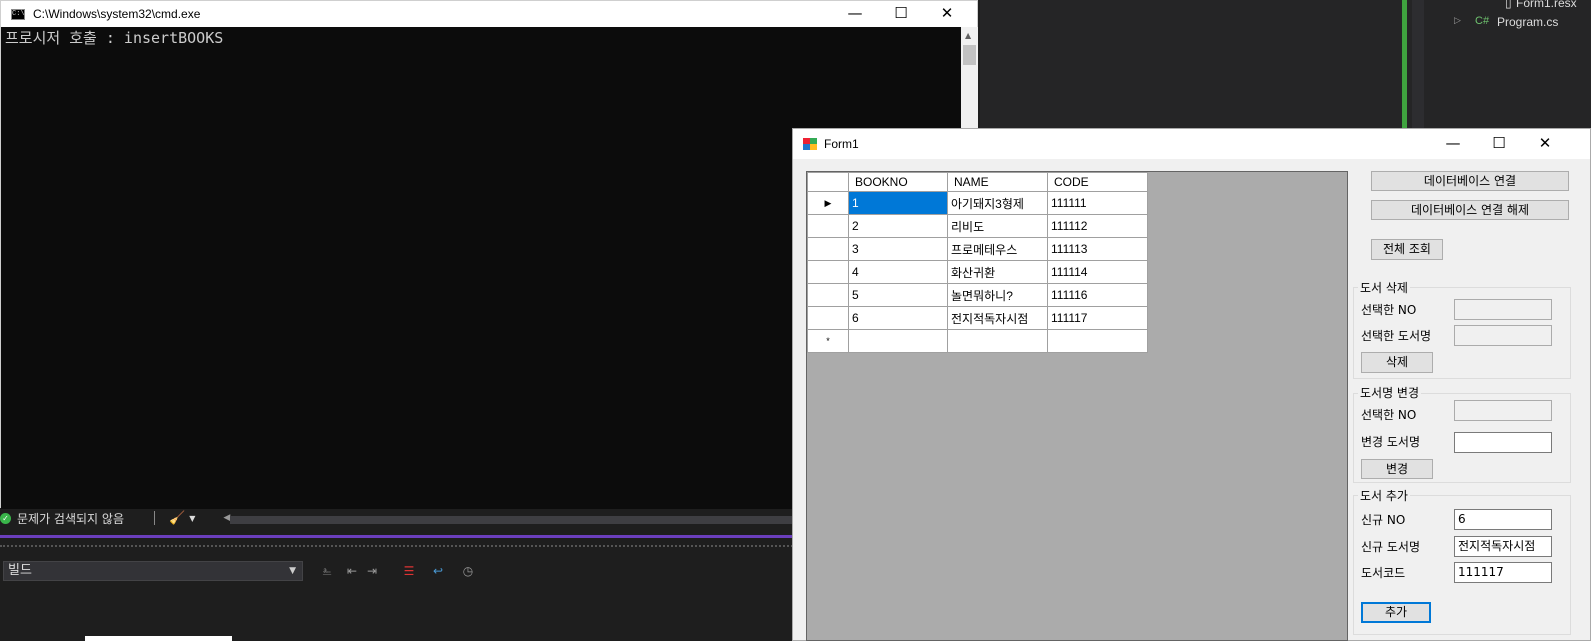 Image resolution: width=1591 pixels, height=641 pixels. What do you see at coordinates (1457, 20) in the screenshot?
I see `expand-arrow-icon: ▷` at bounding box center [1457, 20].